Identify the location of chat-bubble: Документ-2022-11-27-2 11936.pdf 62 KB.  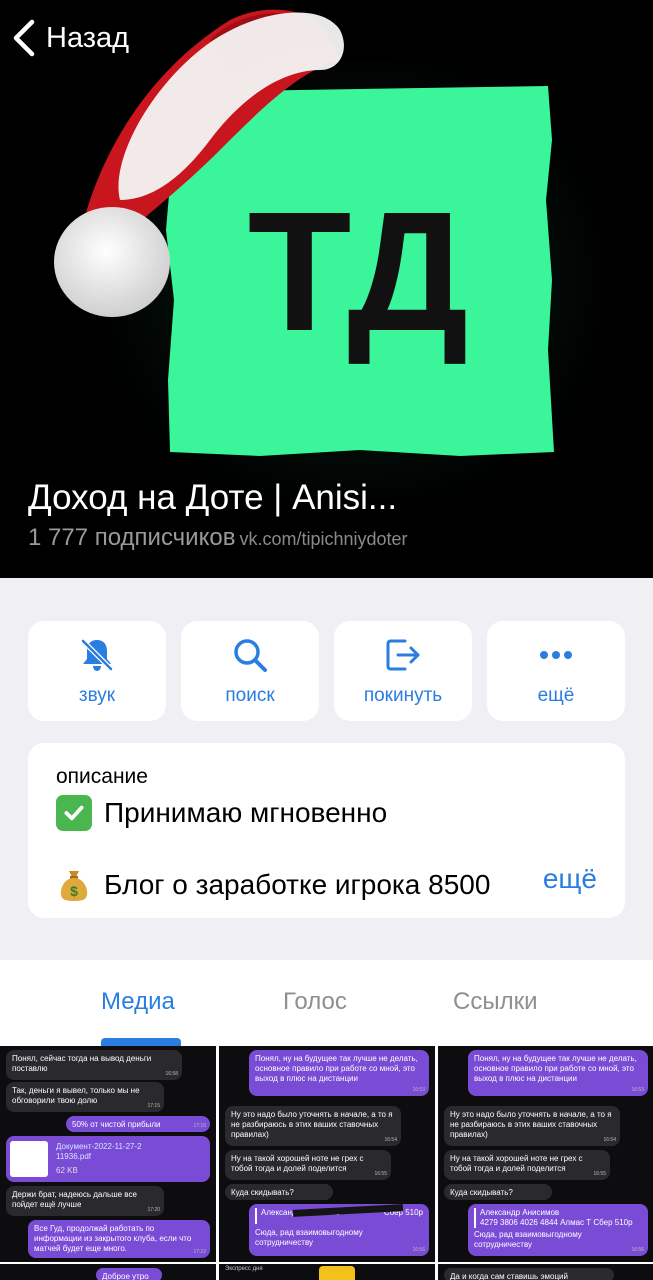
(108, 1159).